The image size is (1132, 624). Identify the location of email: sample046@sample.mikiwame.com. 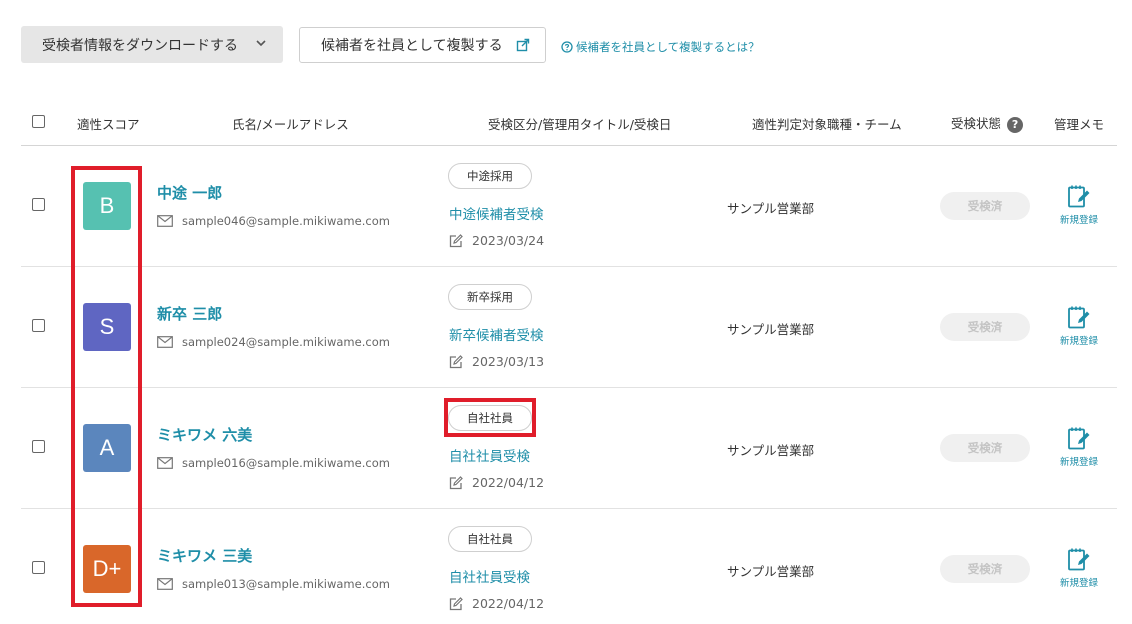
(273, 221).